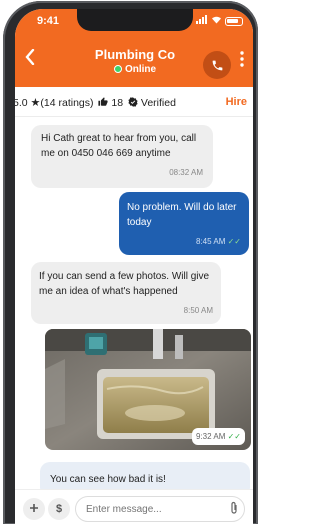 This screenshot has width=320, height=524. Describe the element at coordinates (202, 21) in the screenshot. I see `signal-icon` at that location.